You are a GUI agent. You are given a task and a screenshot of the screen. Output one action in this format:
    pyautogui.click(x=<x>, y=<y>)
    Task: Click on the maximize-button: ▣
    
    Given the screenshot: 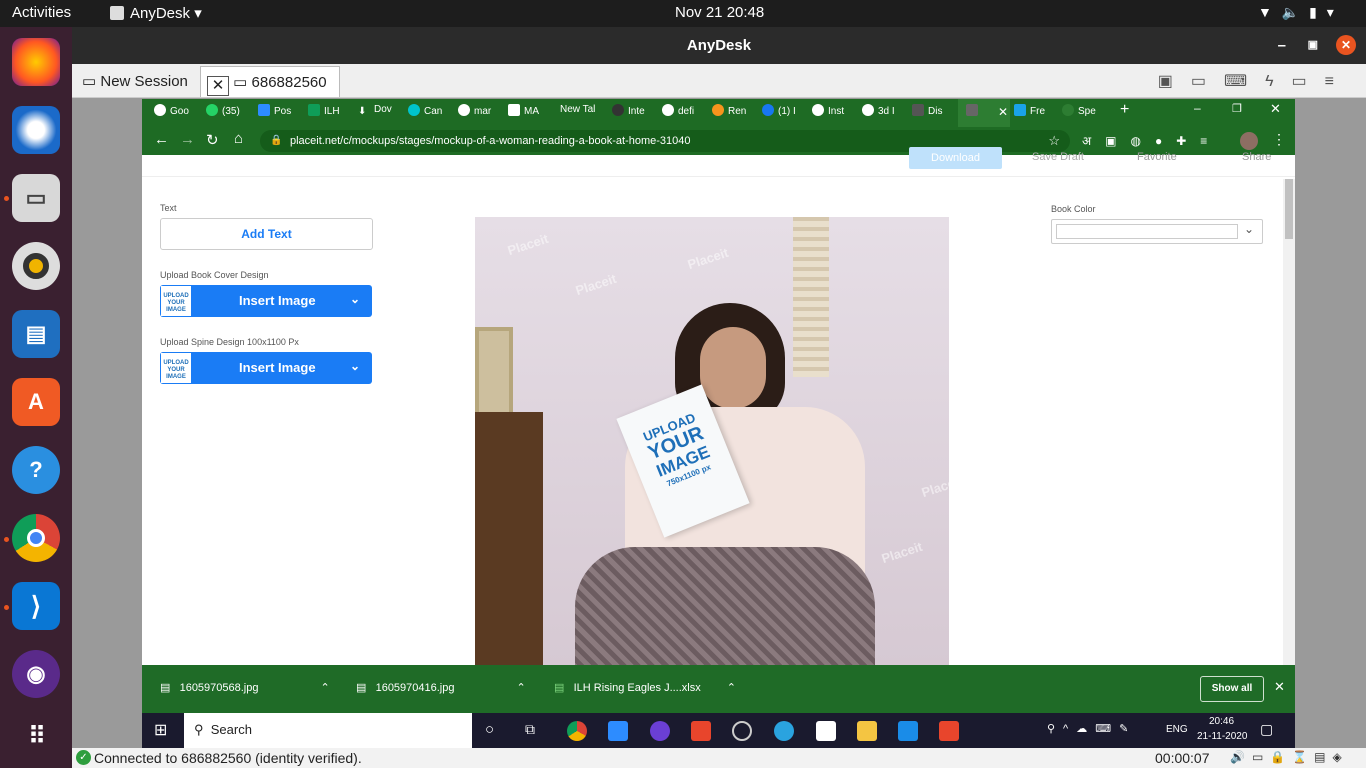 What is the action you would take?
    pyautogui.click(x=1313, y=45)
    